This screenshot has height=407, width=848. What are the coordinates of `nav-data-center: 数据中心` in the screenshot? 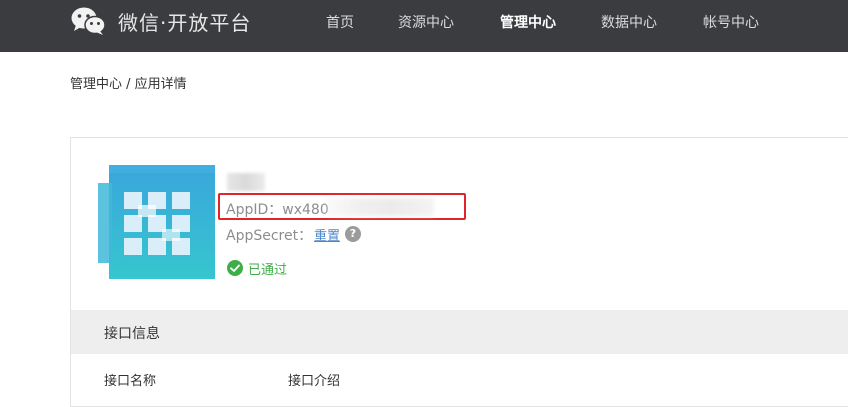 It's located at (629, 23).